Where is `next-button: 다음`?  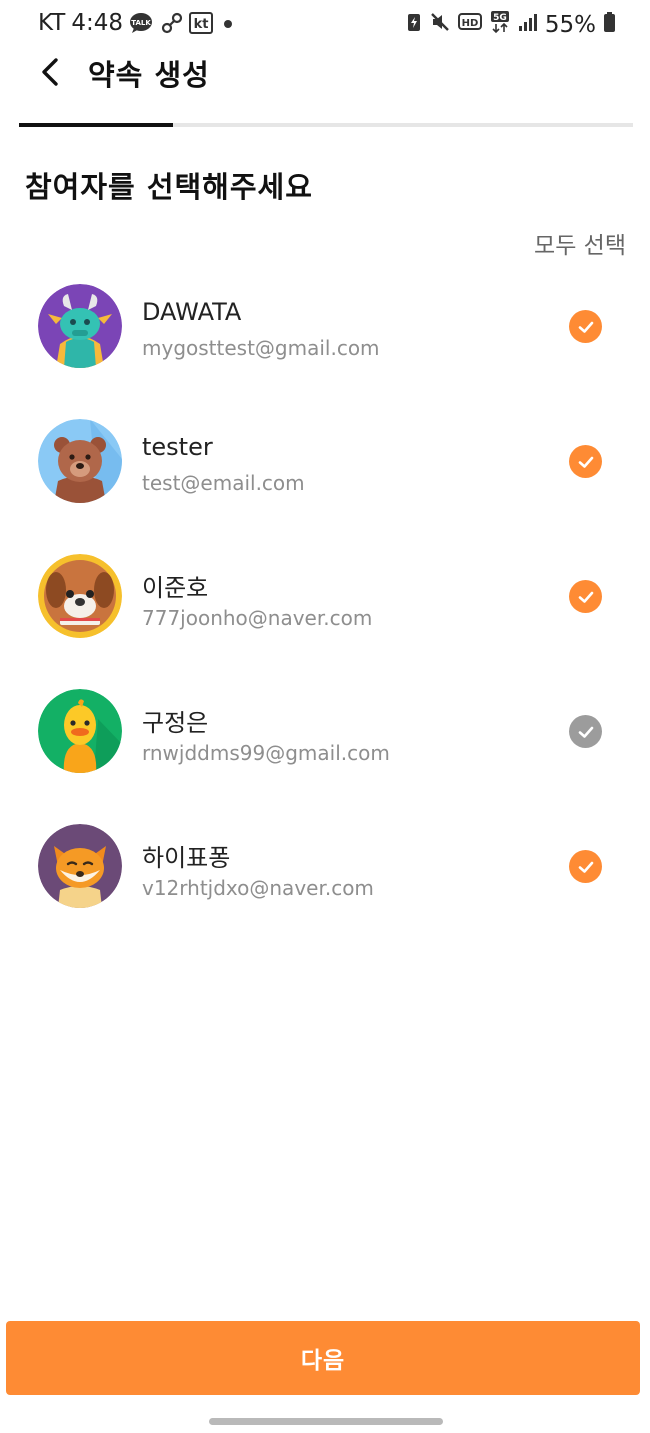
next-button: 다음 is located at coordinates (323, 1358).